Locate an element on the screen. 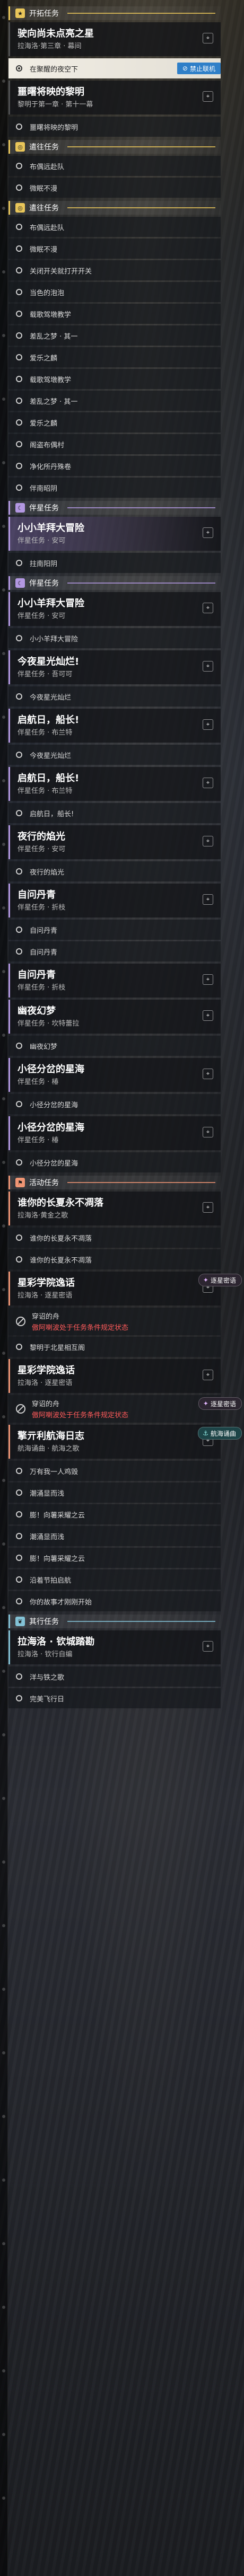 The width and height of the screenshot is (244, 2576). quest-subtitle: 伴星任务 · 安可 is located at coordinates (42, 616).